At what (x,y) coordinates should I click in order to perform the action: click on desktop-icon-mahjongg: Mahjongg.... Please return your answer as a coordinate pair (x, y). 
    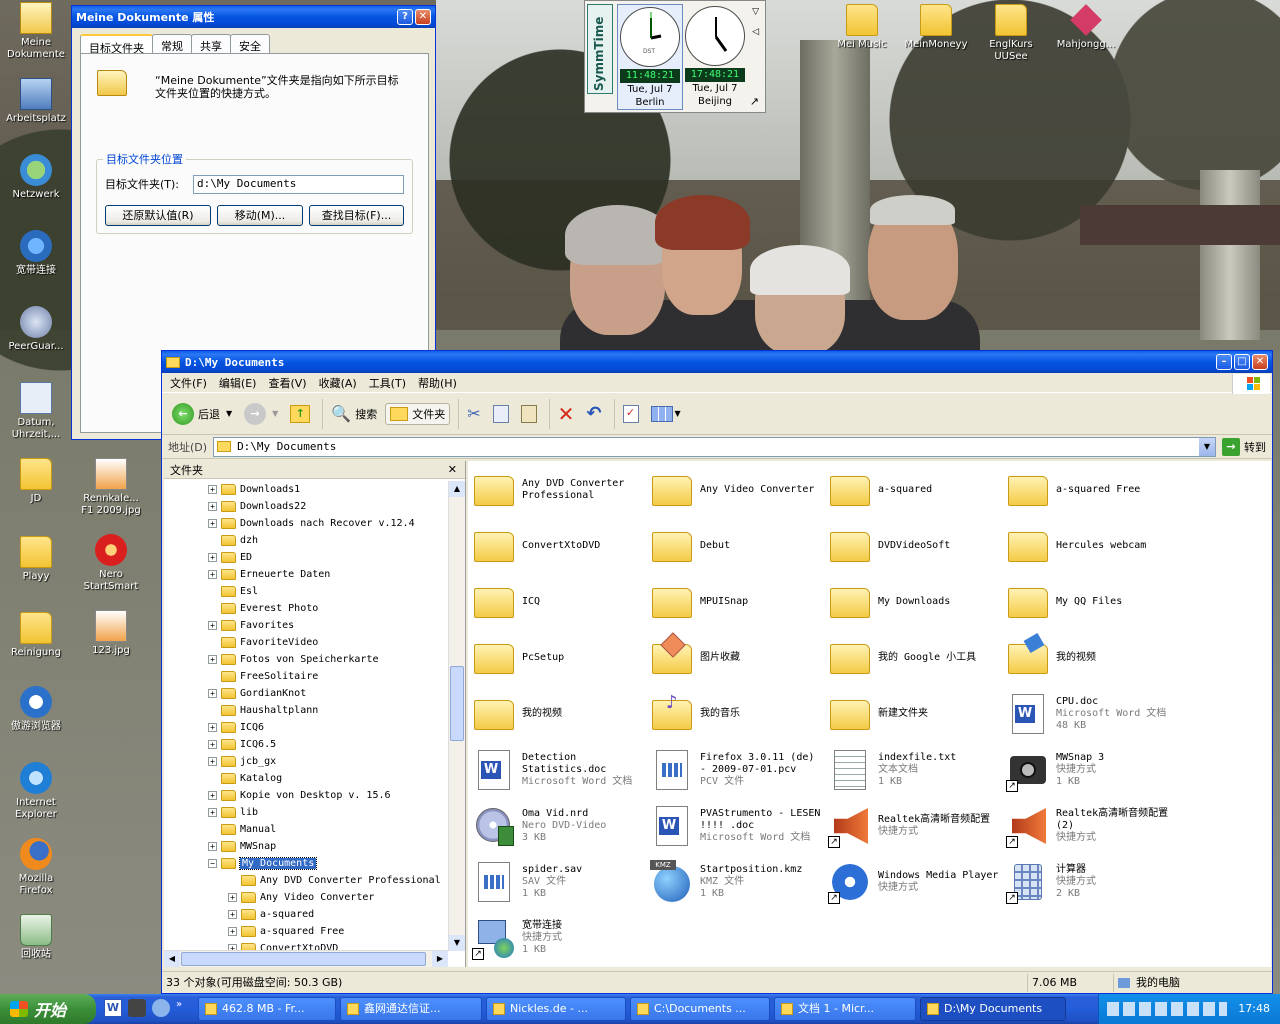
    Looking at the image, I should click on (1086, 27).